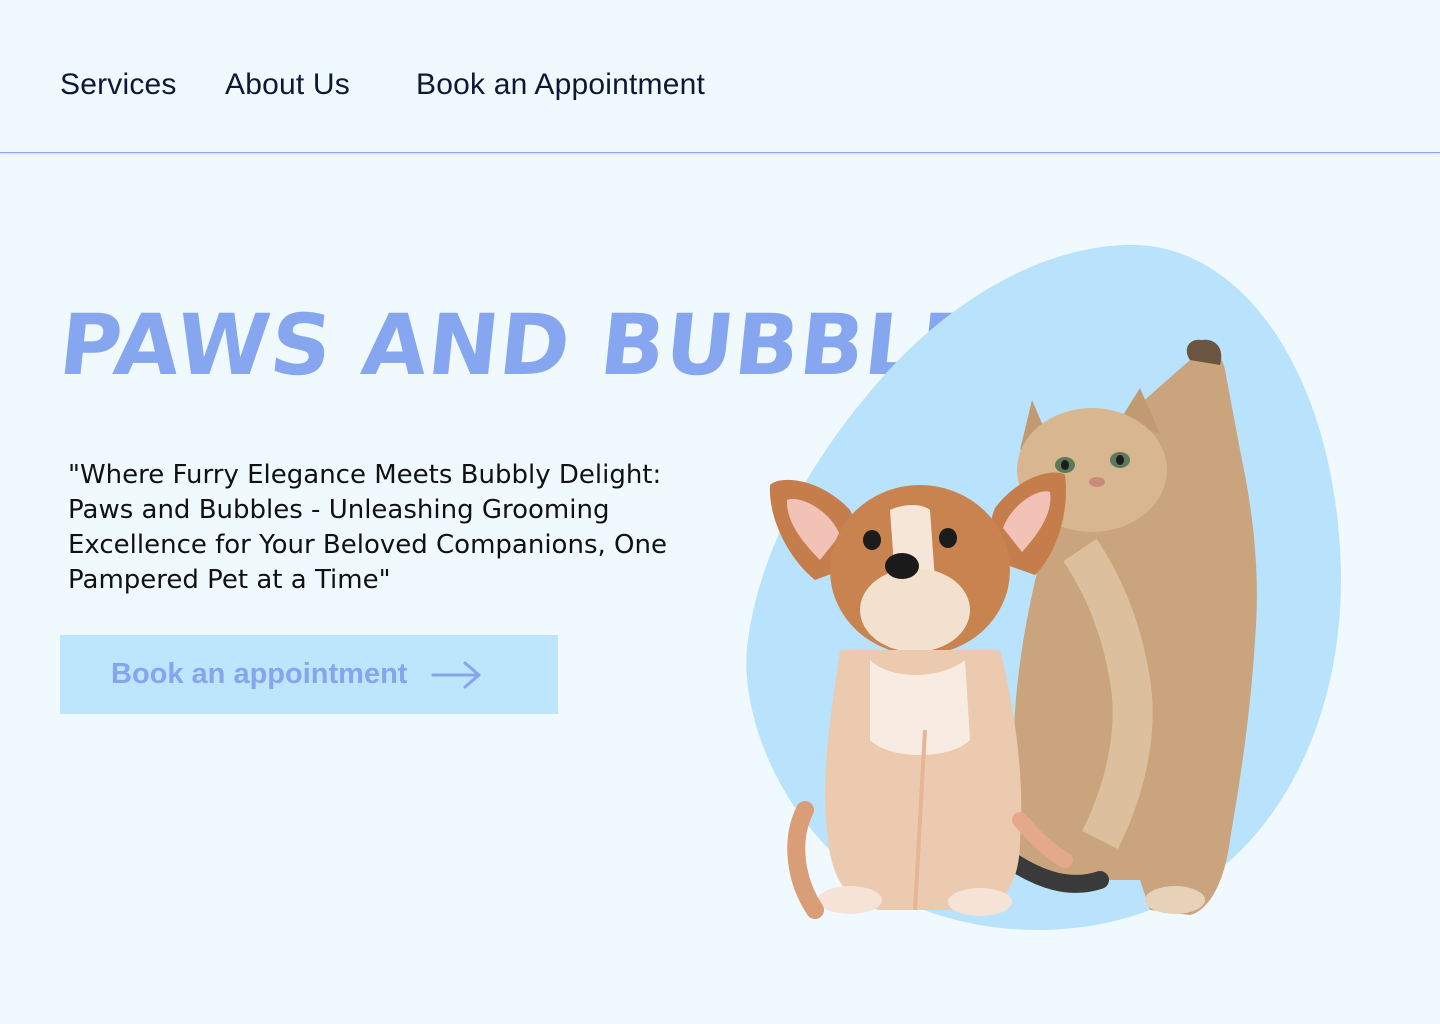 The width and height of the screenshot is (1440, 1024). Describe the element at coordinates (118, 85) in the screenshot. I see `nav-link-services: Services` at that location.